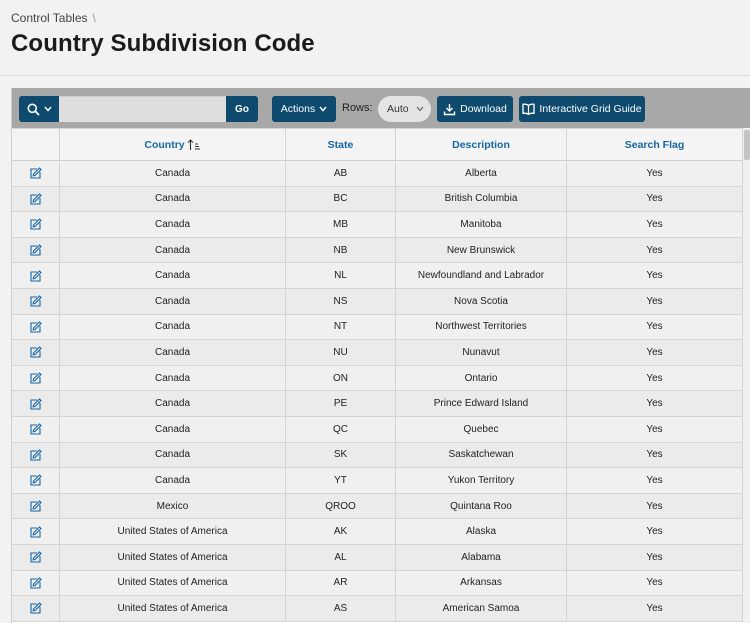  What do you see at coordinates (377, 481) in the screenshot?
I see `table-row: Canada YT Yukon Territory Yes` at bounding box center [377, 481].